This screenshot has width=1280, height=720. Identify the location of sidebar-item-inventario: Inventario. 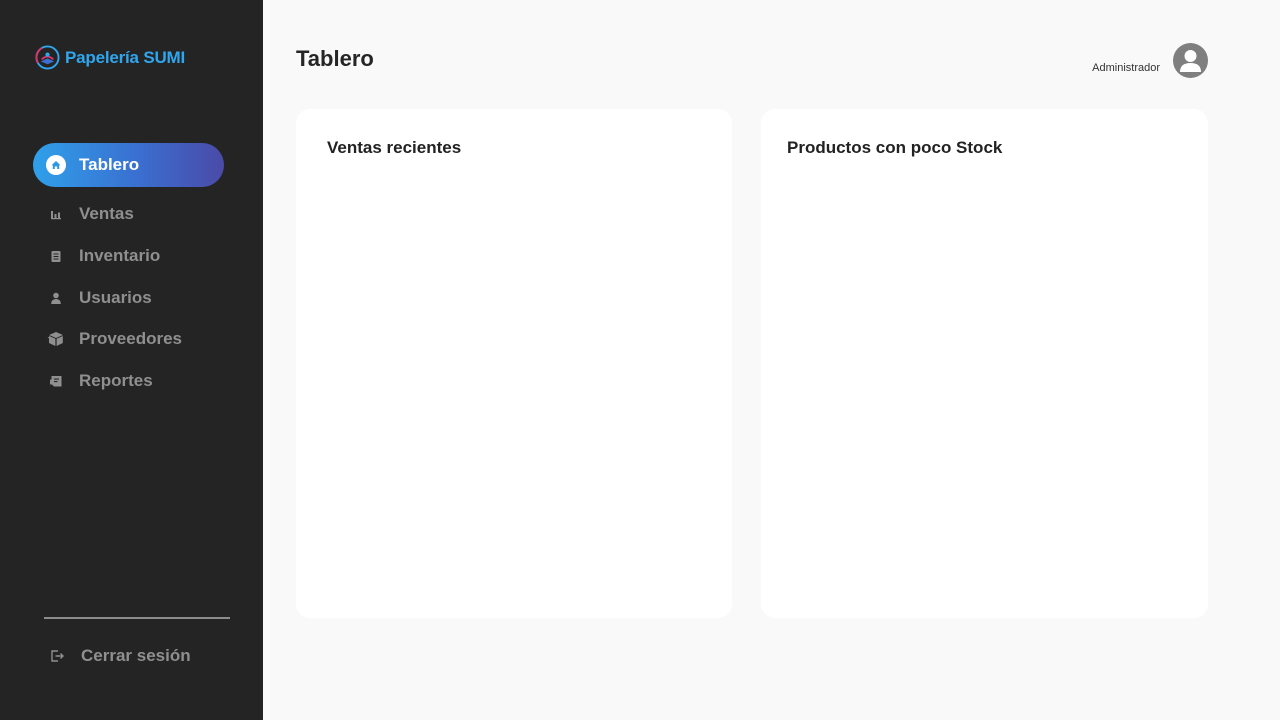
(128, 256).